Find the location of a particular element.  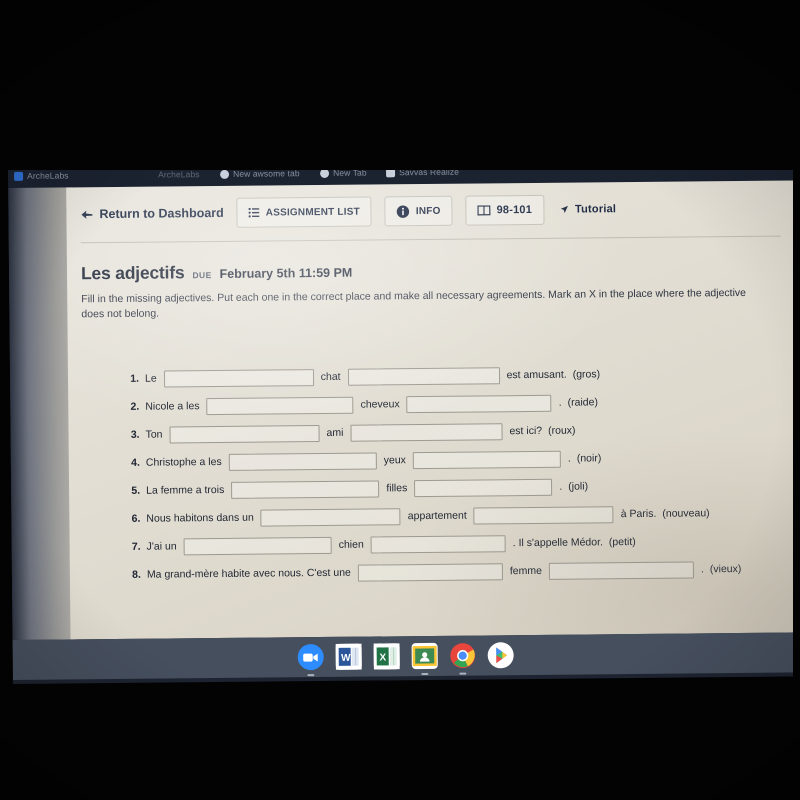

info-label: INFO is located at coordinates (428, 211).